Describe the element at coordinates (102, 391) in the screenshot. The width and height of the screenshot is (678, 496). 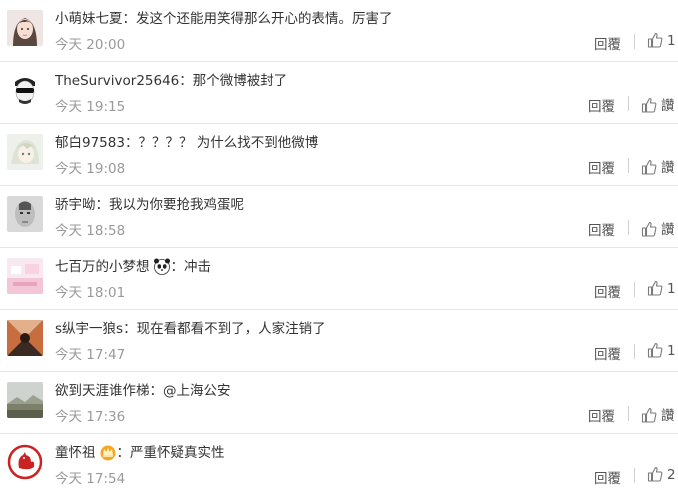
I see `username-link: 欲到天涯谁作梯` at that location.